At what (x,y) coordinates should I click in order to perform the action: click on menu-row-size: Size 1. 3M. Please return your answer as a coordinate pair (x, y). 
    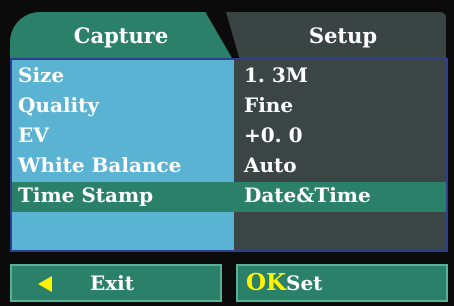
    Looking at the image, I should click on (229, 77).